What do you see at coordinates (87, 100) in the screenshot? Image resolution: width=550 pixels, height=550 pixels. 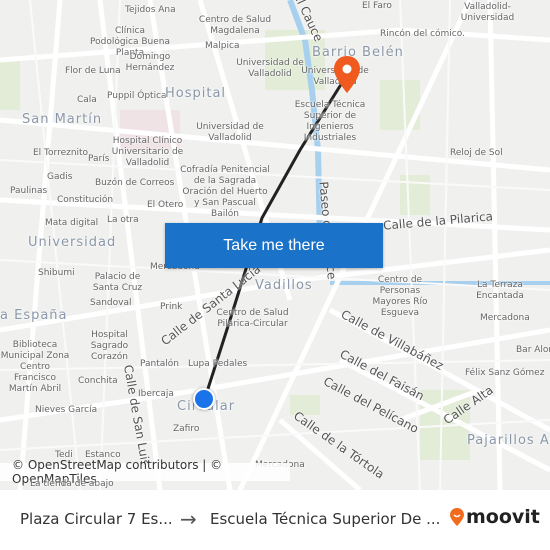 I see `map-label: Cala` at bounding box center [87, 100].